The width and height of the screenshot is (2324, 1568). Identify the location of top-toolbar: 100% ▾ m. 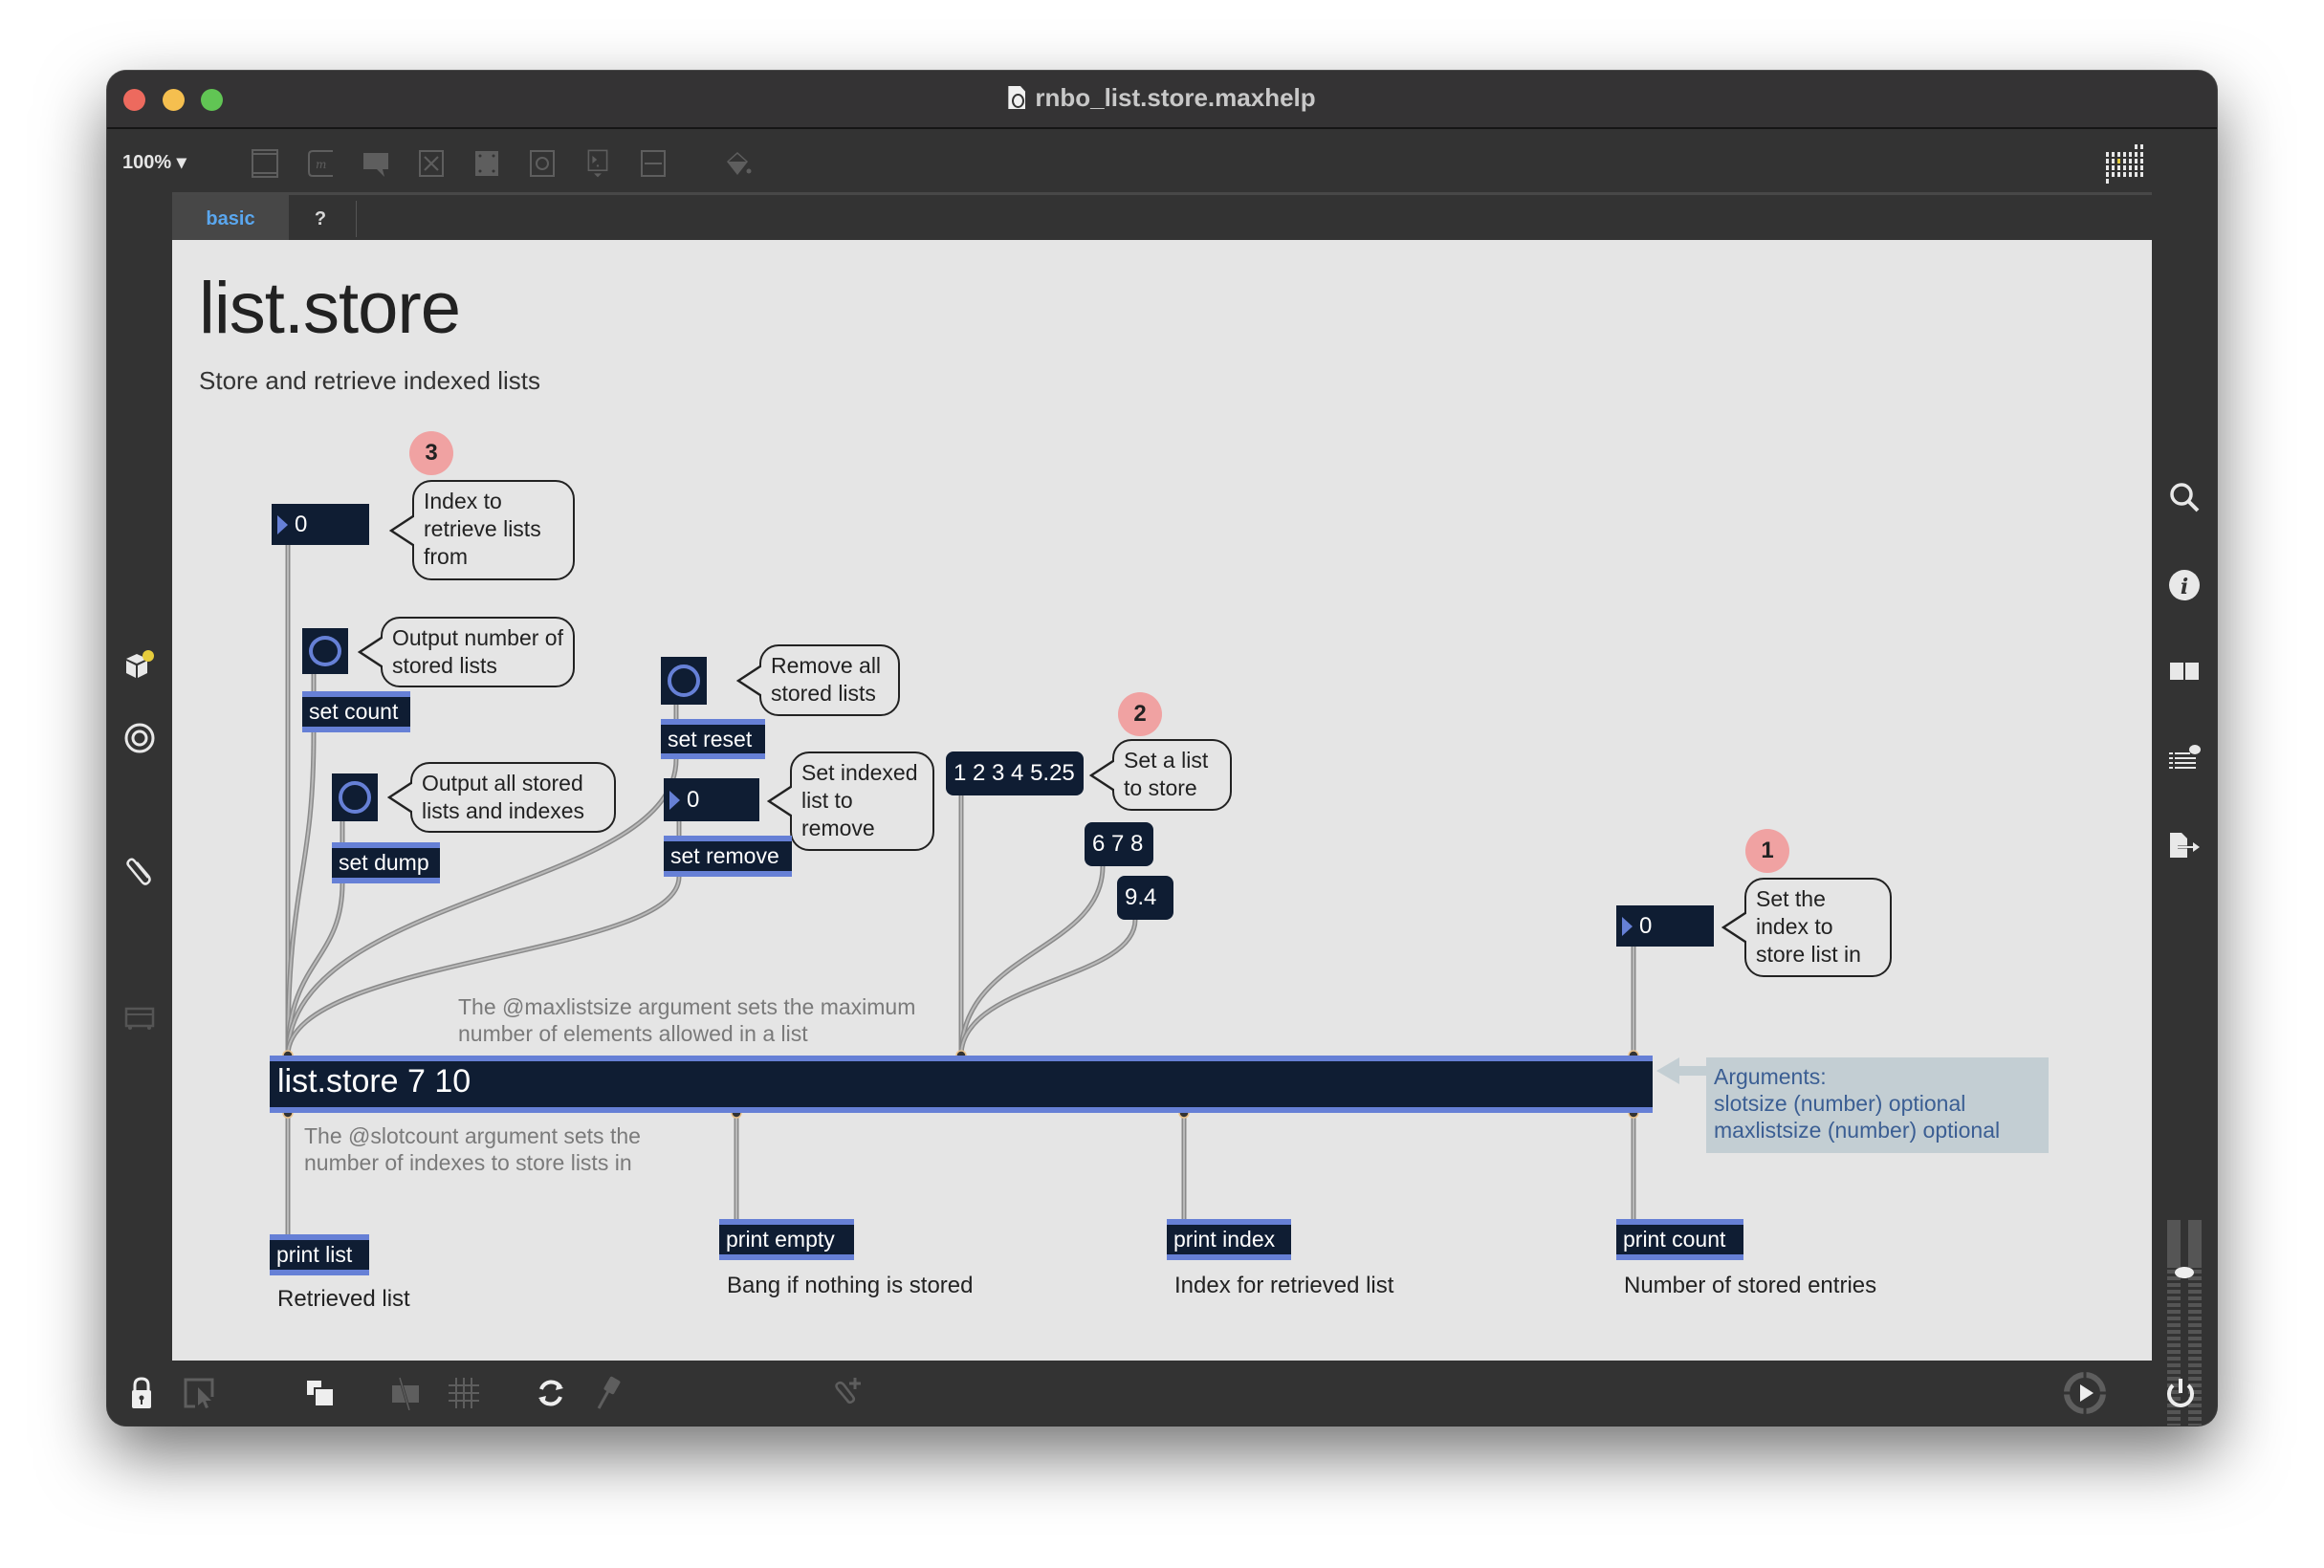
(1162, 160).